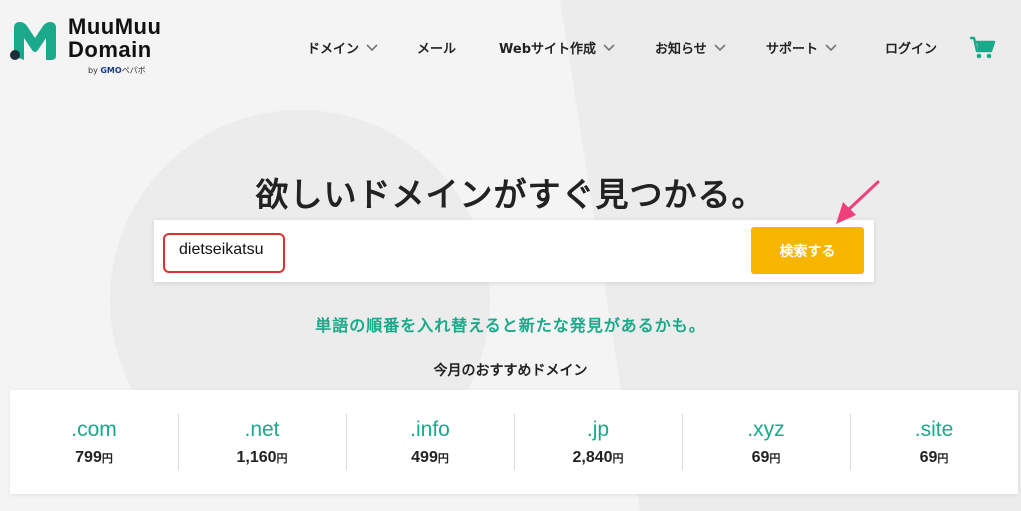 Image resolution: width=1021 pixels, height=511 pixels. I want to click on domain-tld: .info, so click(430, 429).